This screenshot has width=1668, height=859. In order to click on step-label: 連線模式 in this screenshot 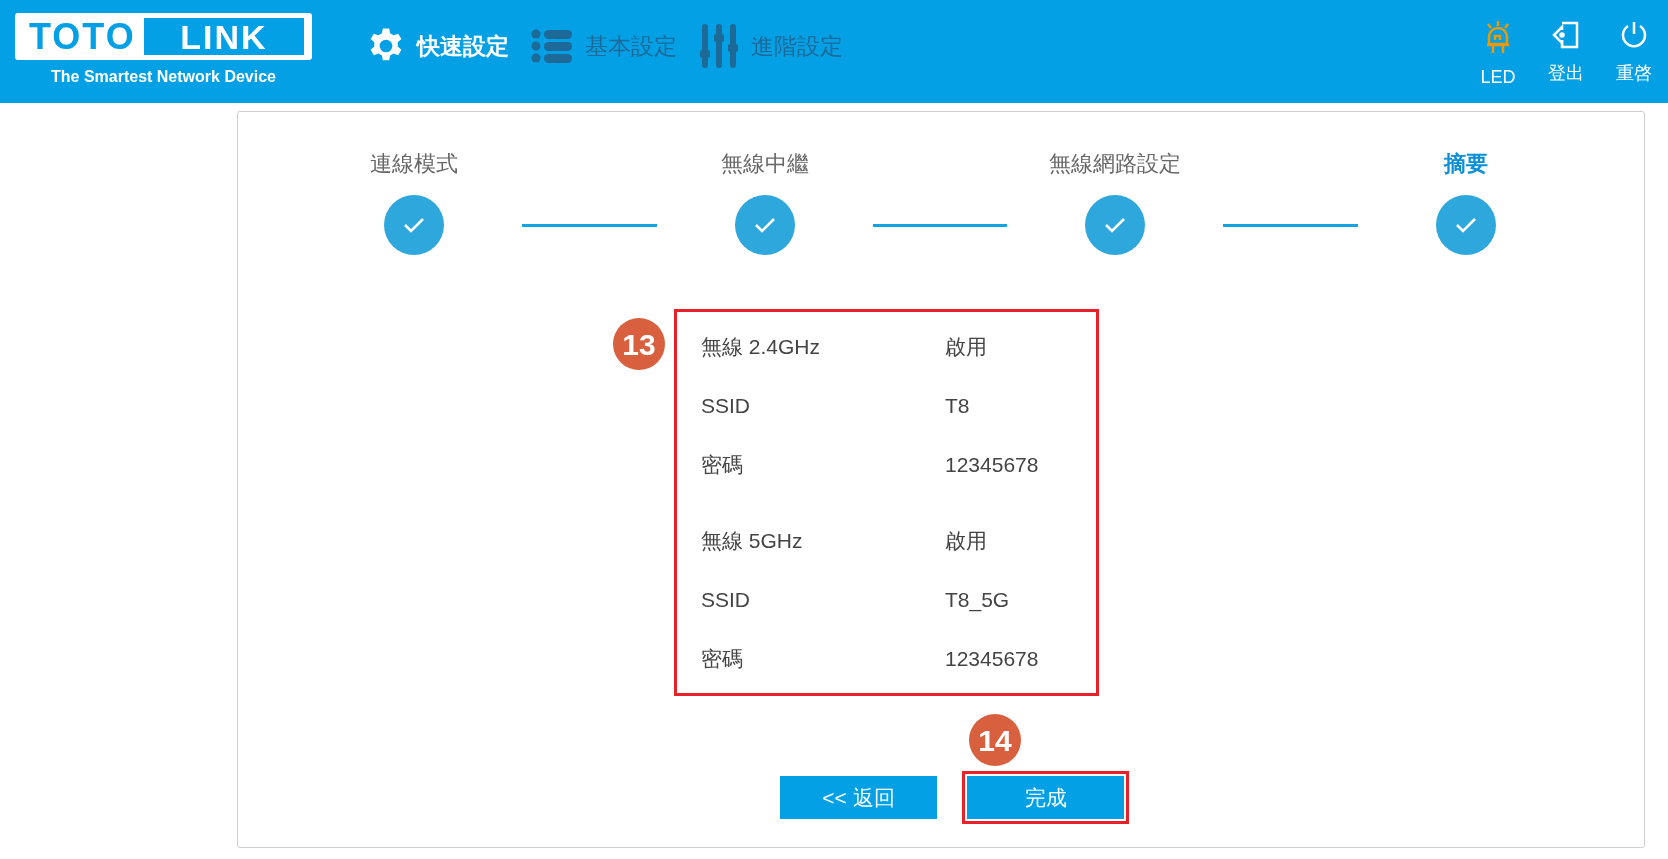, I will do `click(414, 164)`.